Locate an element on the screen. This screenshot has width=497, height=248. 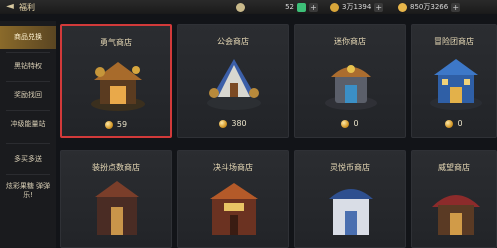
currency-1-add-button: + is located at coordinates (313, 7).